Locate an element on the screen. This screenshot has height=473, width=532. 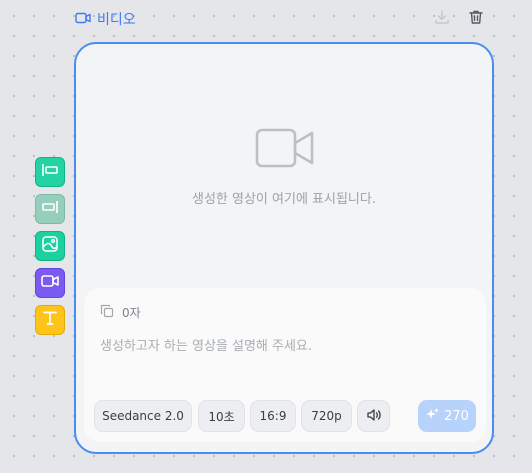
tool-video-button is located at coordinates (50, 283).